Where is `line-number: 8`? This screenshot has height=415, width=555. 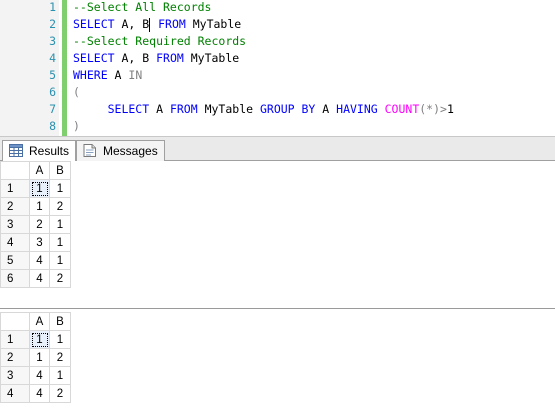
line-number: 8 is located at coordinates (52, 126).